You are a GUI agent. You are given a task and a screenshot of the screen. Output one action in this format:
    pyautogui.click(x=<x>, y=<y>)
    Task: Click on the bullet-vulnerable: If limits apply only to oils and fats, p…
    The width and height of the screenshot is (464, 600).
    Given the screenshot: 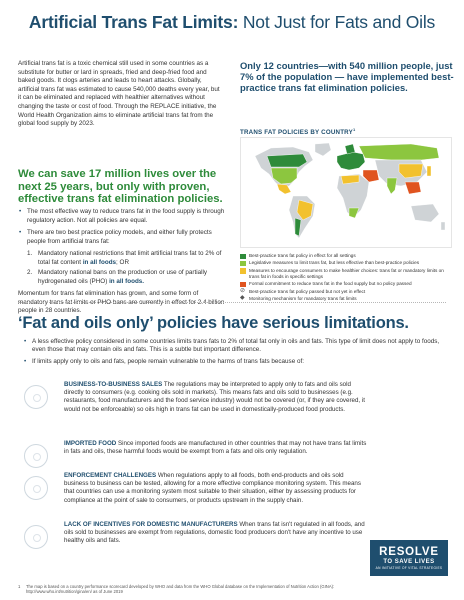 What is the action you would take?
    pyautogui.click(x=234, y=362)
    